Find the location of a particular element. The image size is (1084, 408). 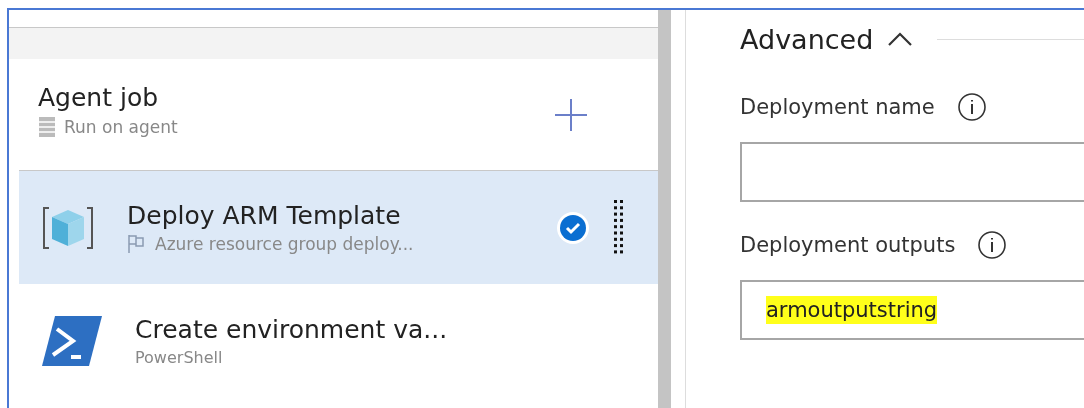

chevron-icon is located at coordinates (900, 39).